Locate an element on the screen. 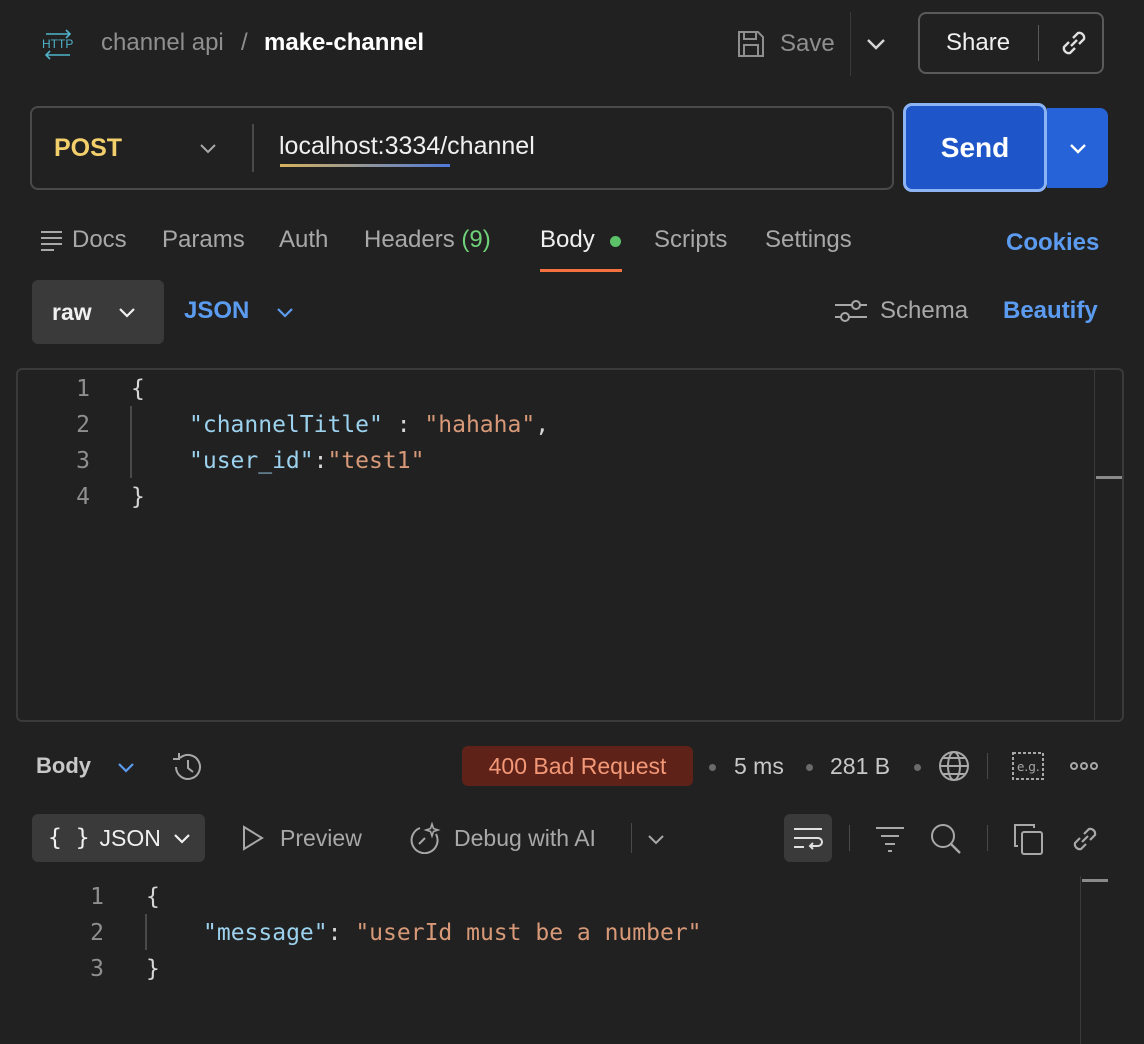  wrap-icon is located at coordinates (808, 839).